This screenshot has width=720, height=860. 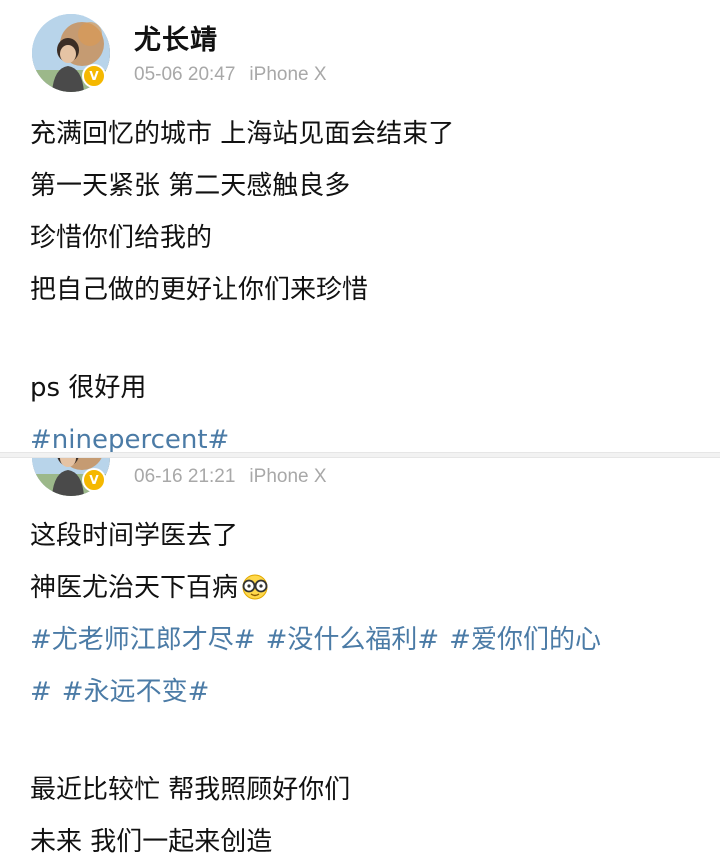 I want to click on nerd-glasses-emoji-icon, so click(x=255, y=587).